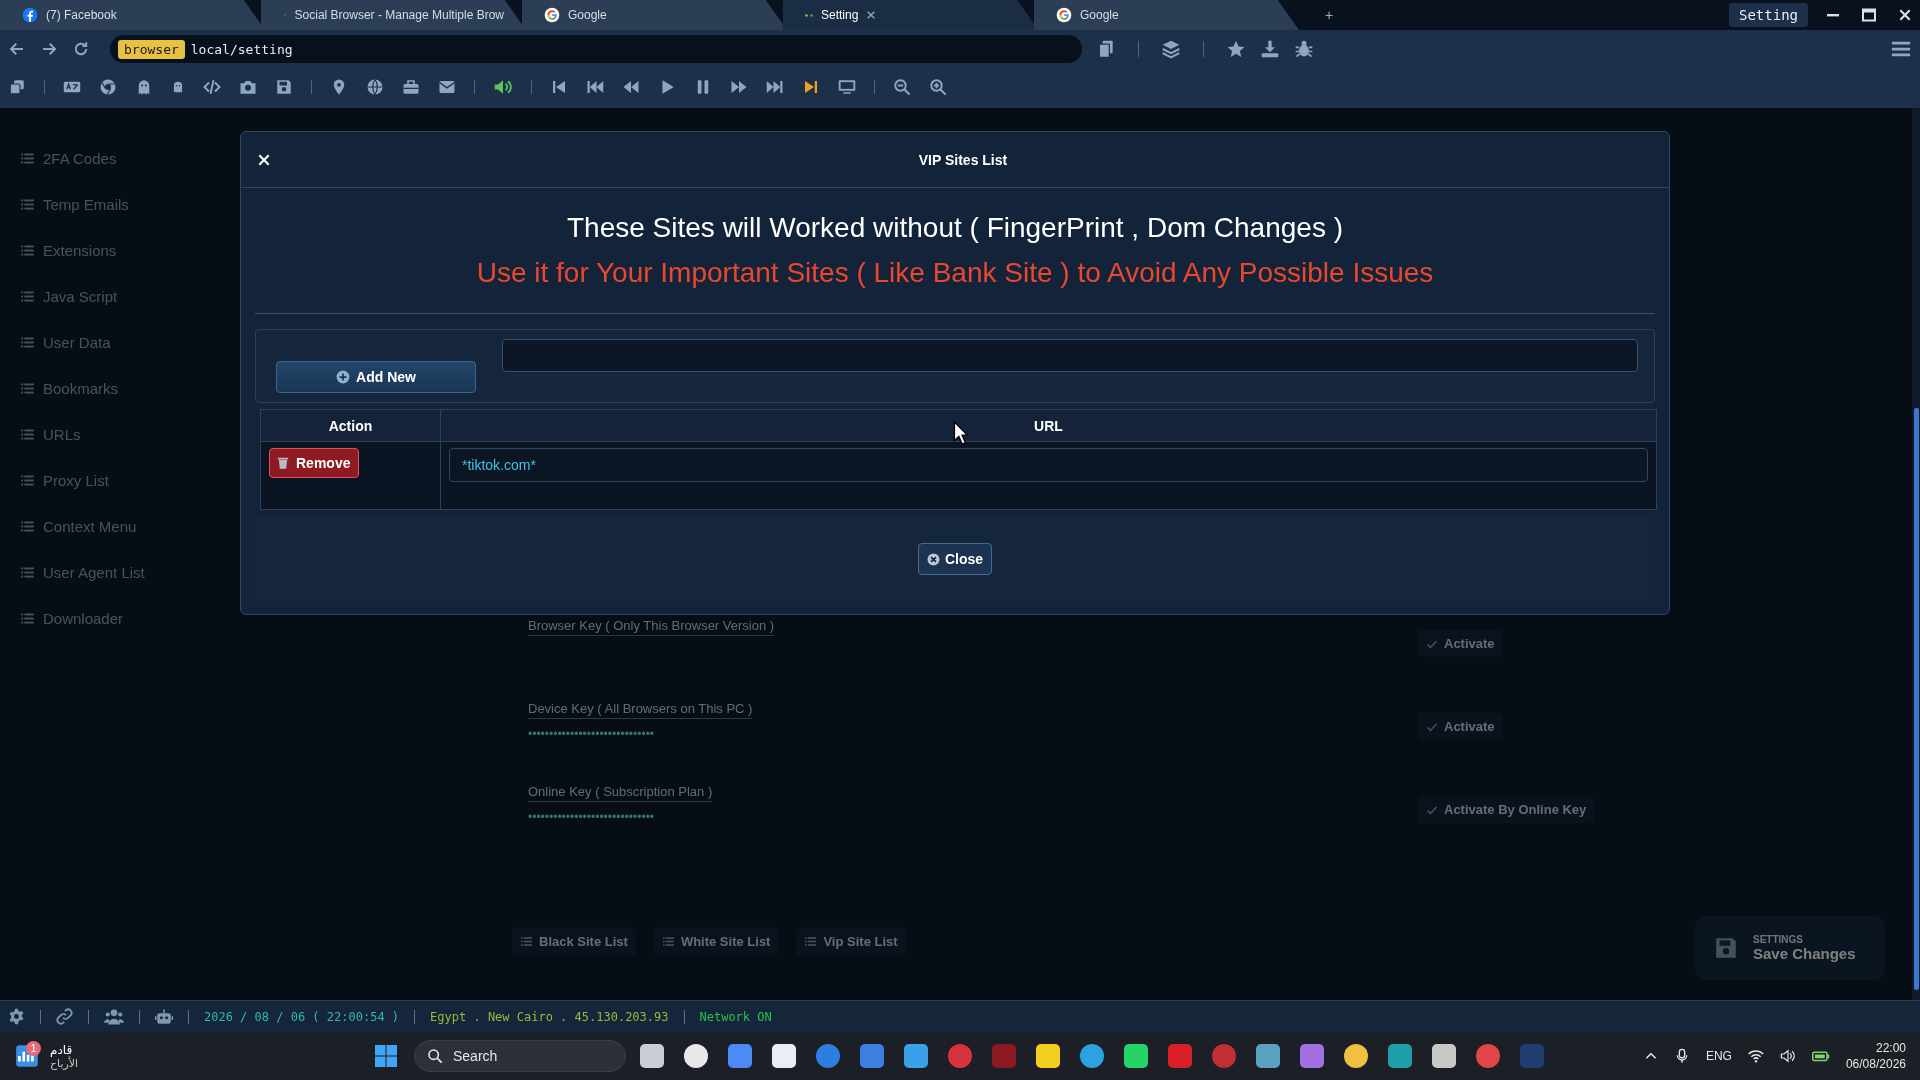 This screenshot has width=1920, height=1080. I want to click on dialog-title: VIP Sites List, so click(963, 159).